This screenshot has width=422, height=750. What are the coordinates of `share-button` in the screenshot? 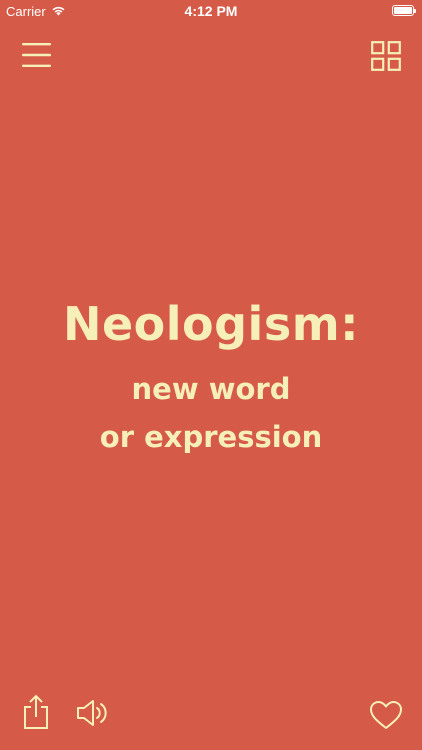 It's located at (36, 712).